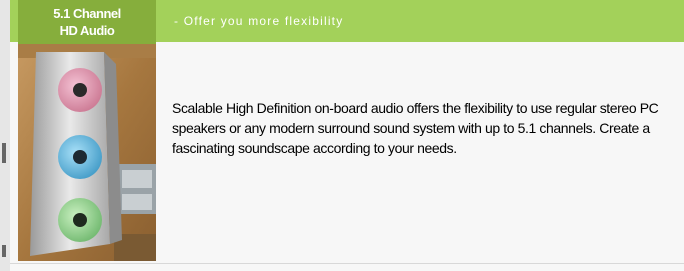 This screenshot has width=684, height=271. Describe the element at coordinates (347, 263) in the screenshot. I see `bottom-divider` at that location.